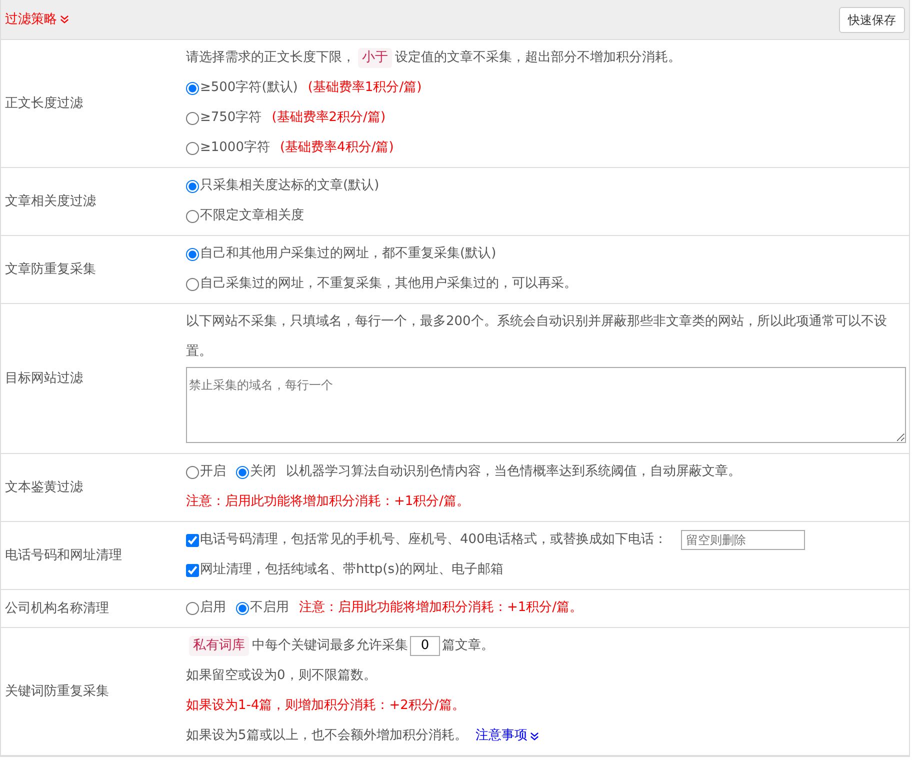 Image resolution: width=912 pixels, height=768 pixels. What do you see at coordinates (57, 609) in the screenshot?
I see `row-label: 公司机构名称清理` at bounding box center [57, 609].